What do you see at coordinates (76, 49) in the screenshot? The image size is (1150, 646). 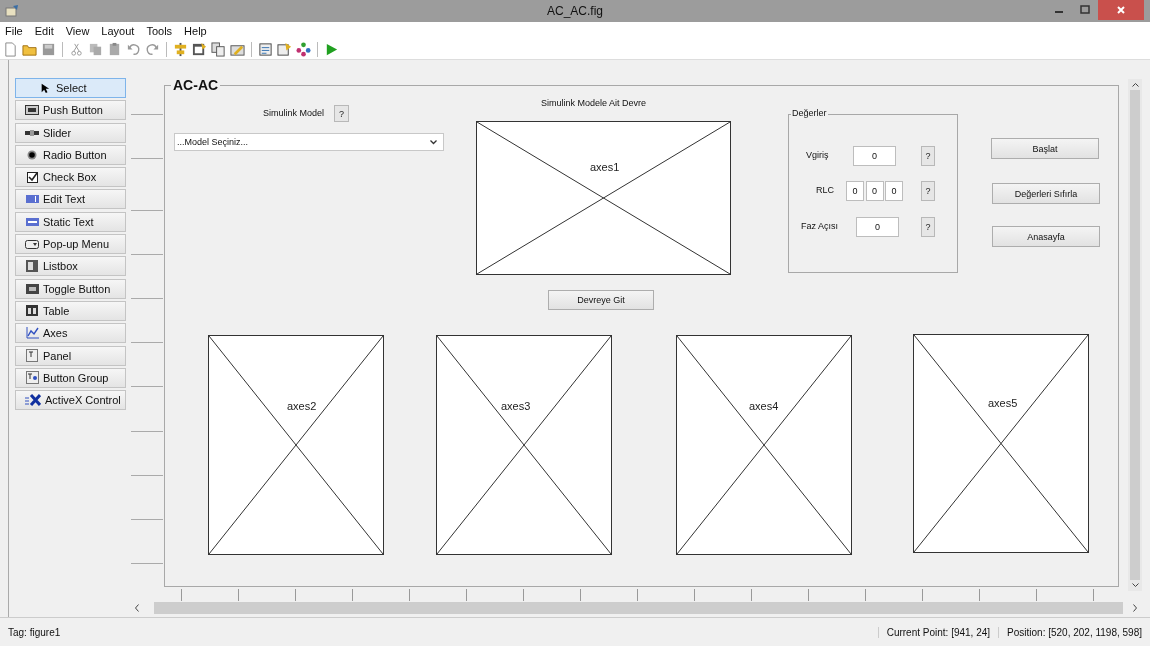 I see `cut-icon` at bounding box center [76, 49].